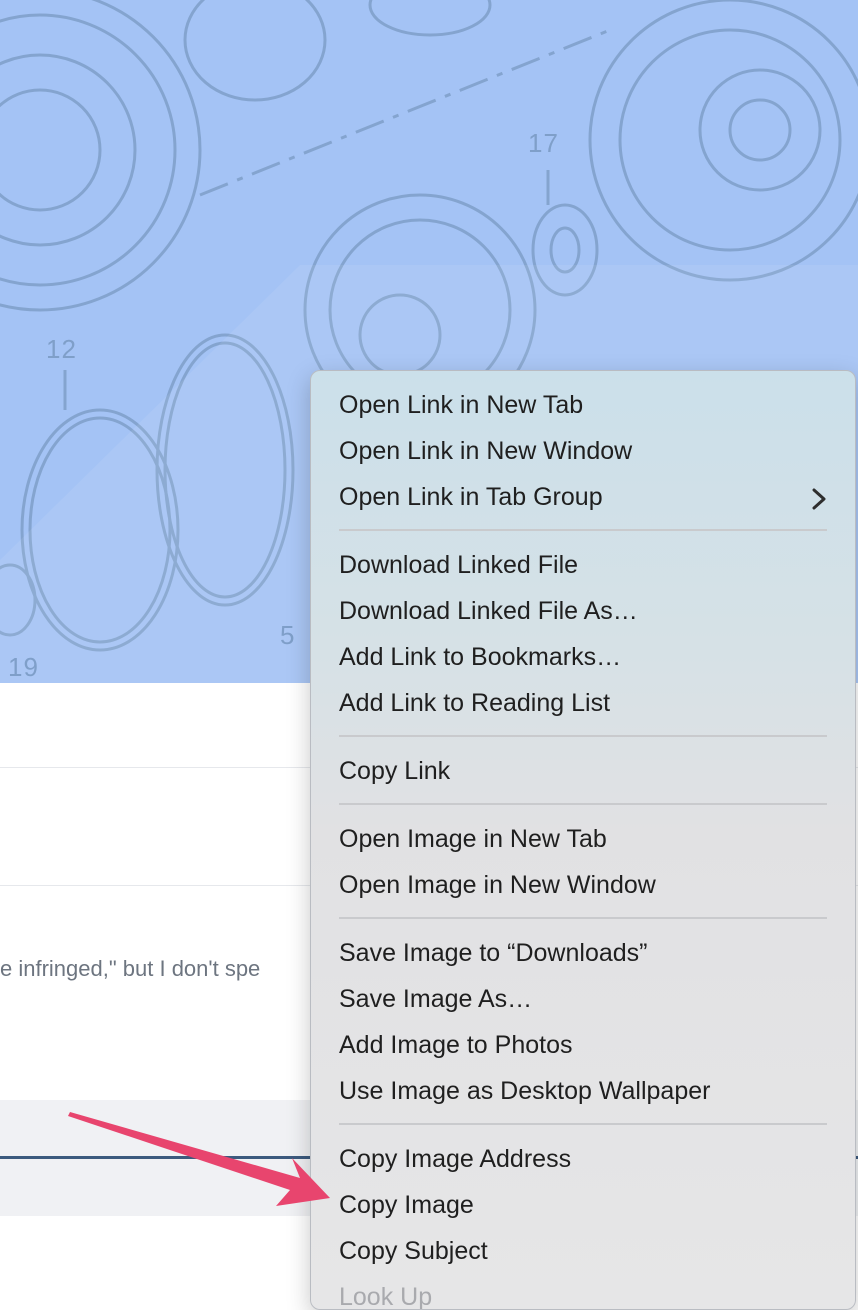 The width and height of the screenshot is (858, 1310). I want to click on menu-item-label: Use Image as Desktop Wallpaper, so click(525, 1091).